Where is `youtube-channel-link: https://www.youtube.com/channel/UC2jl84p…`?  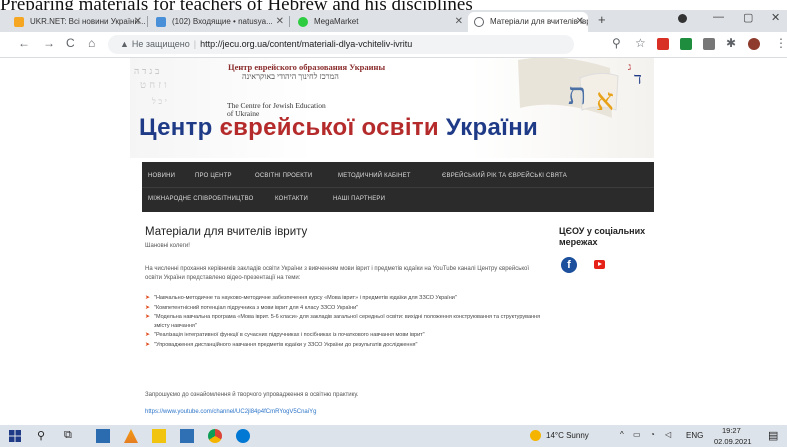
youtube-channel-link: https://www.youtube.com/channel/UC2jl84p… is located at coordinates (230, 412).